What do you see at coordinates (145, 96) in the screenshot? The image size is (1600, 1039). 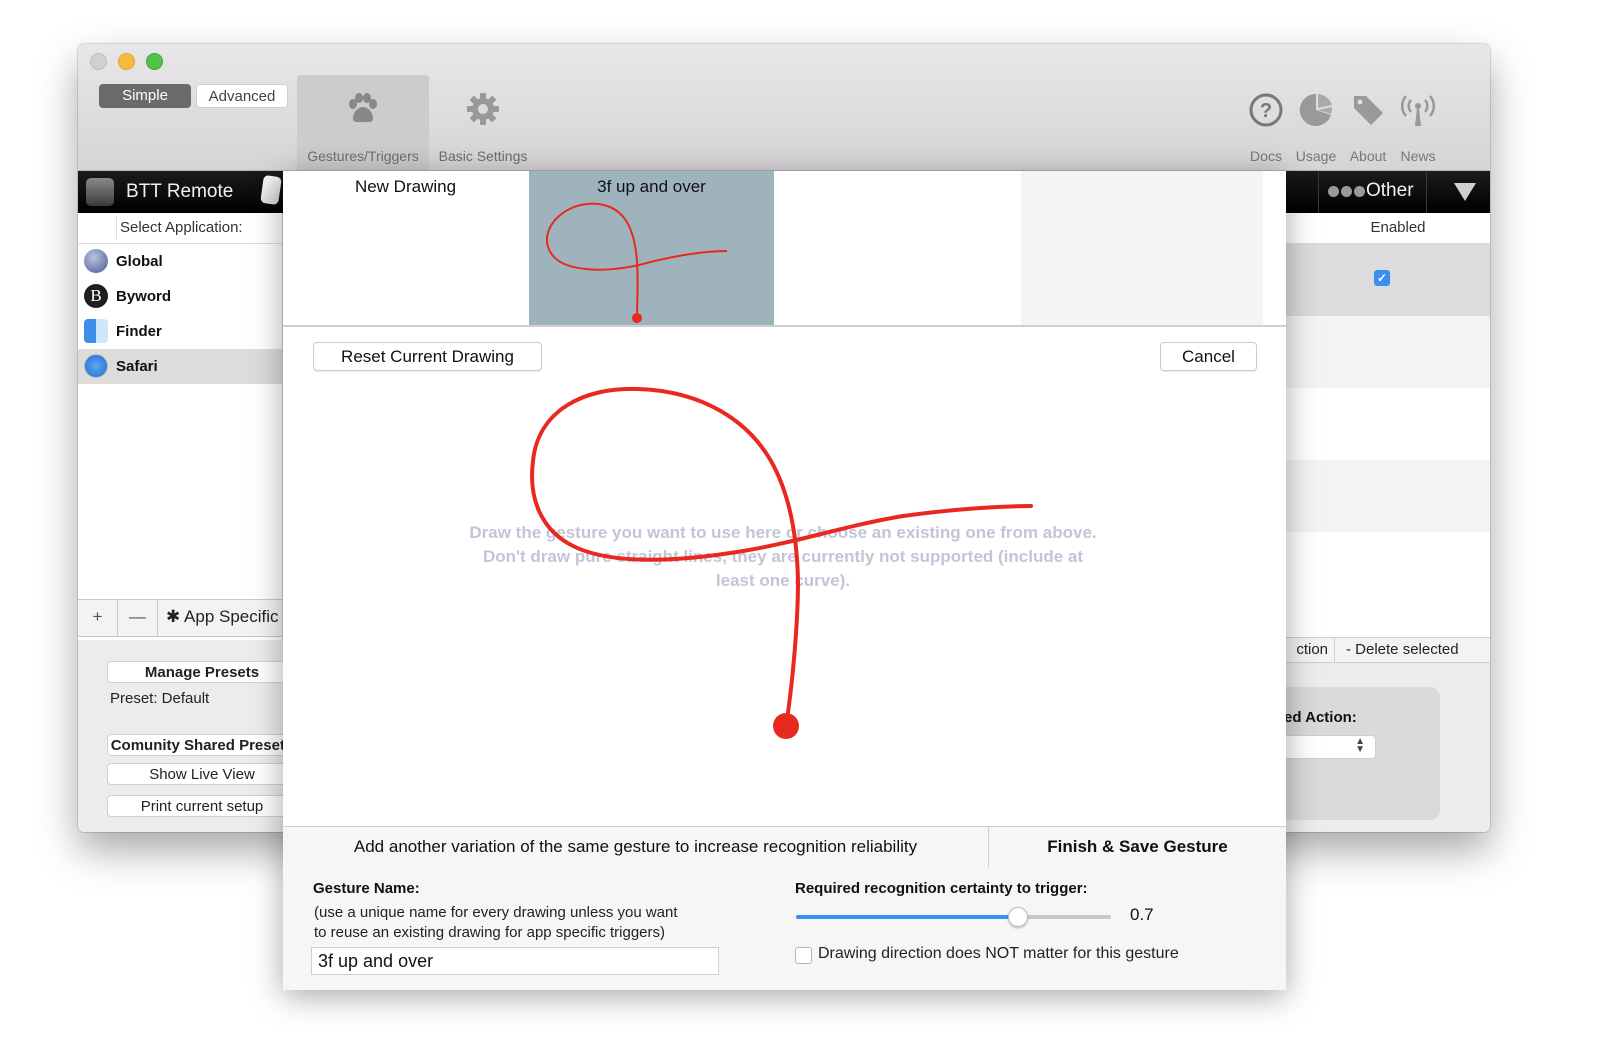 I see `mode-simple-tab: Simple` at bounding box center [145, 96].